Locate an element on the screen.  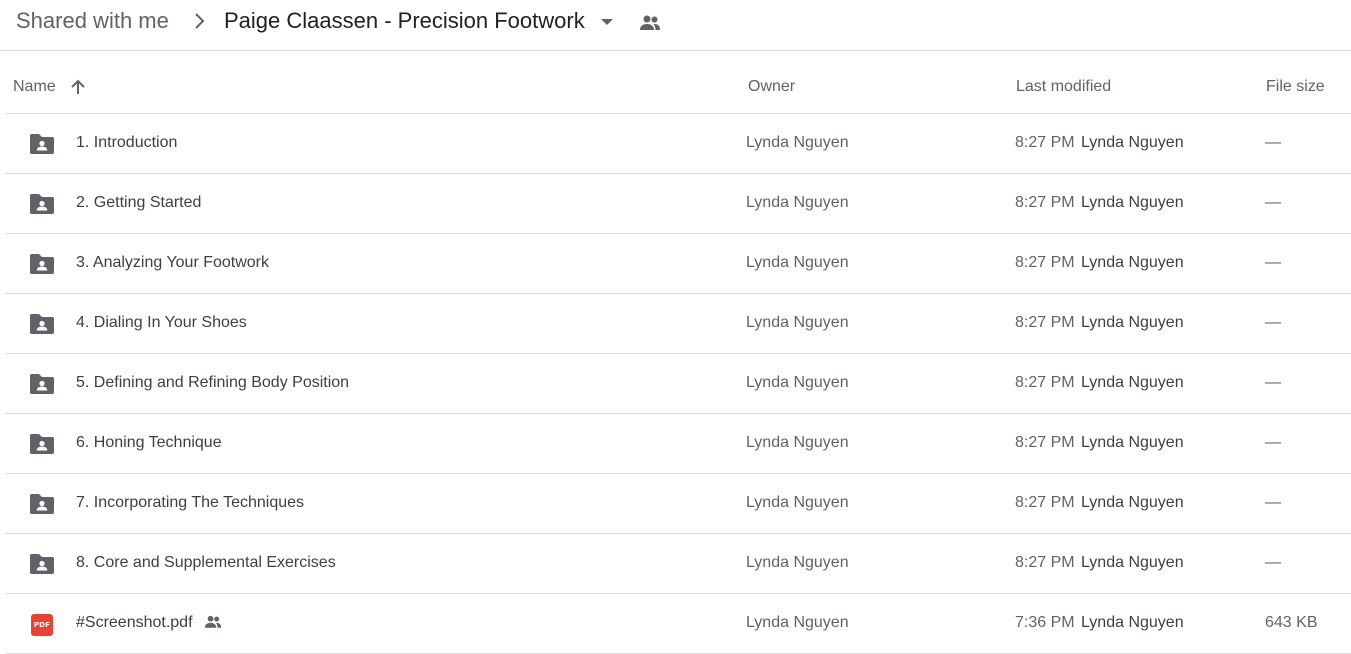
file-name: 2. Getting Started is located at coordinates (139, 202).